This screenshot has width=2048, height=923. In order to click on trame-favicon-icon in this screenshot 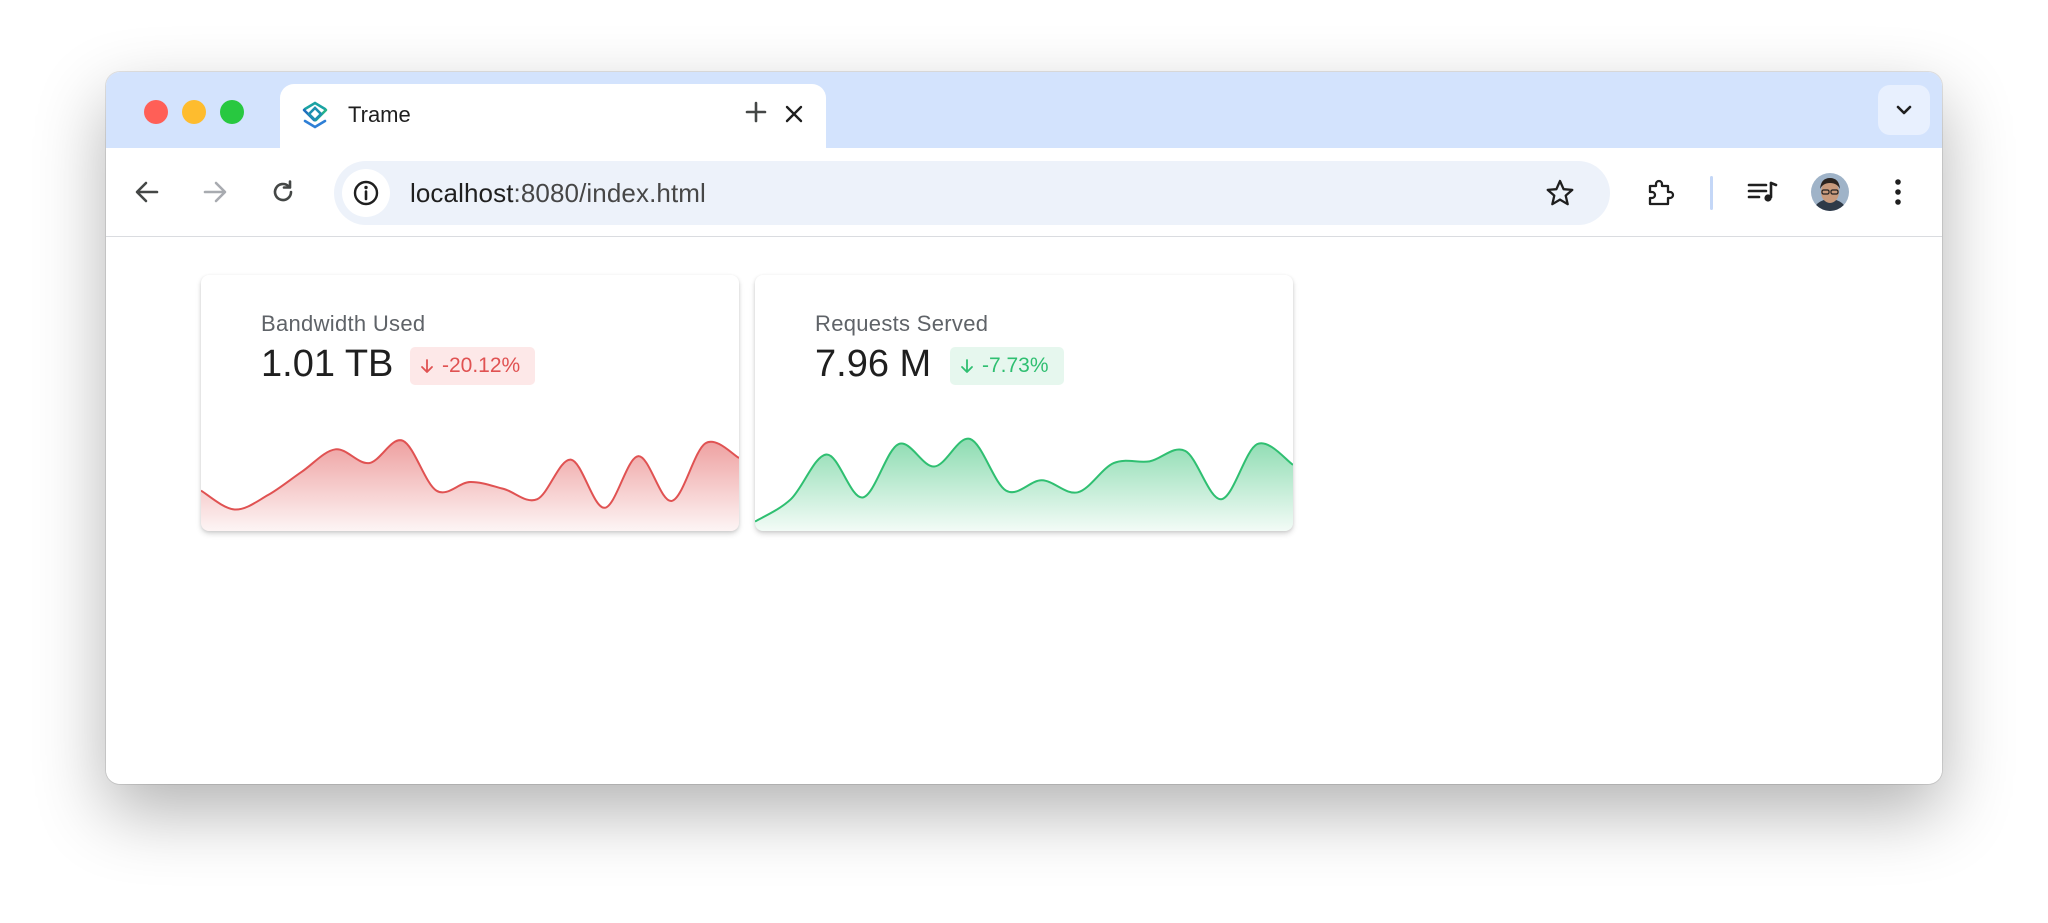, I will do `click(315, 115)`.